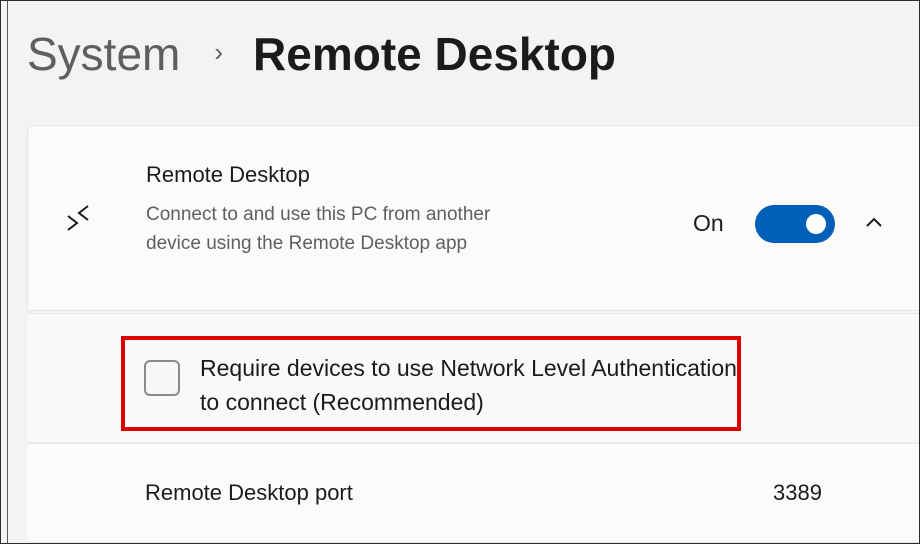 The width and height of the screenshot is (920, 544). I want to click on breadcrumb-parent: System, so click(103, 54).